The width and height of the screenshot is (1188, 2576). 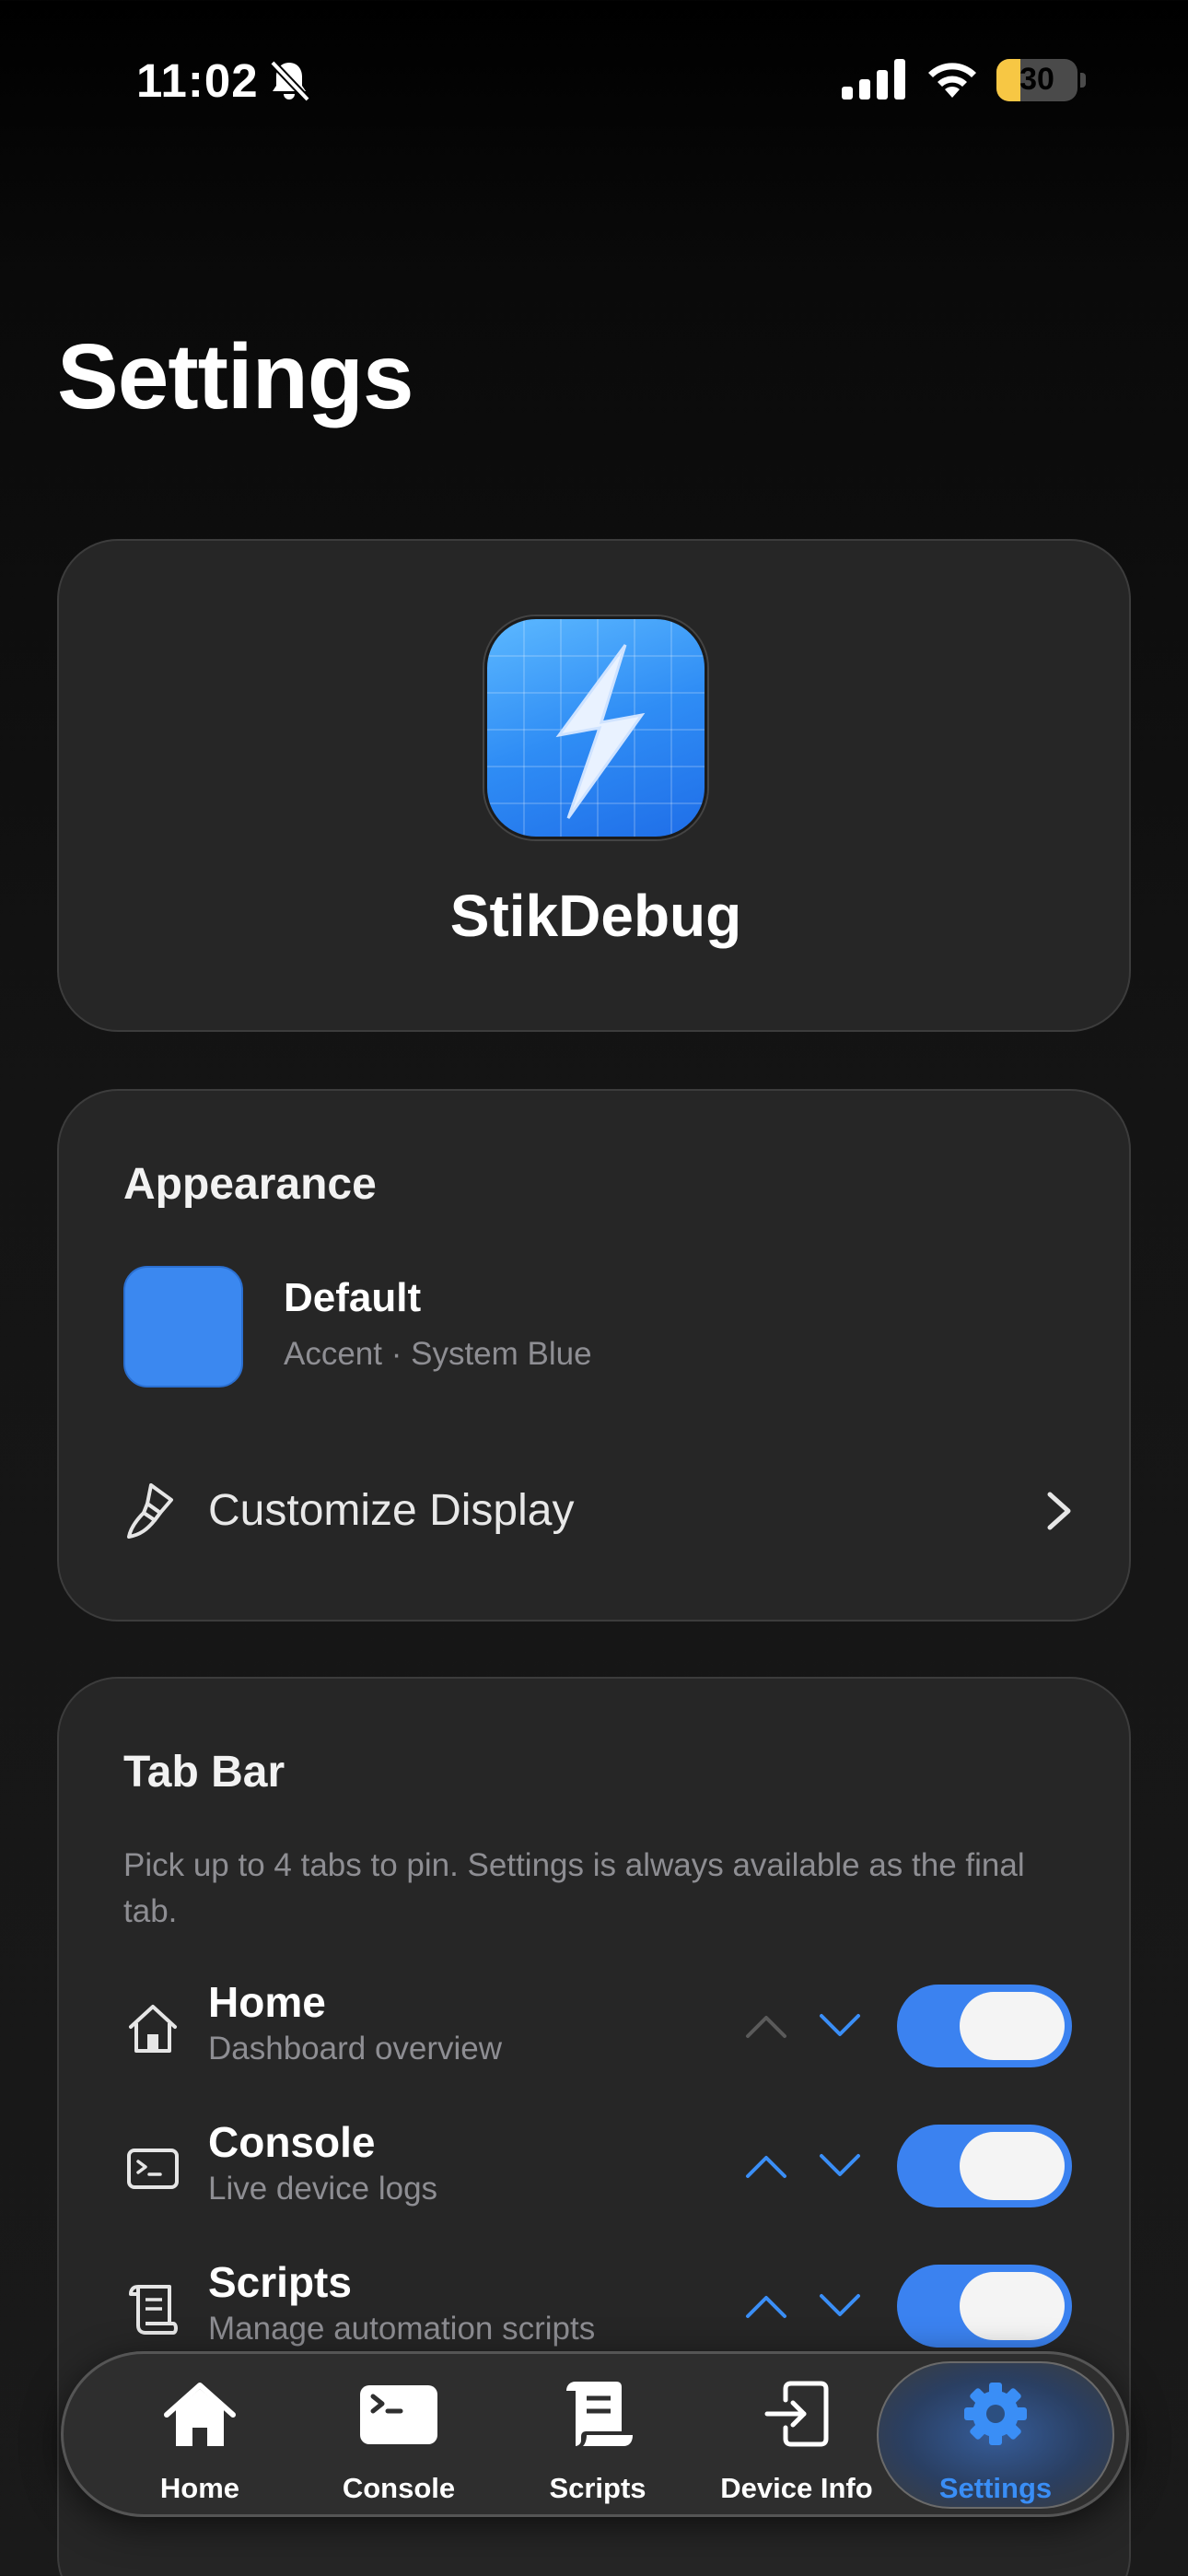 I want to click on tab-label: Settings, so click(x=995, y=2488).